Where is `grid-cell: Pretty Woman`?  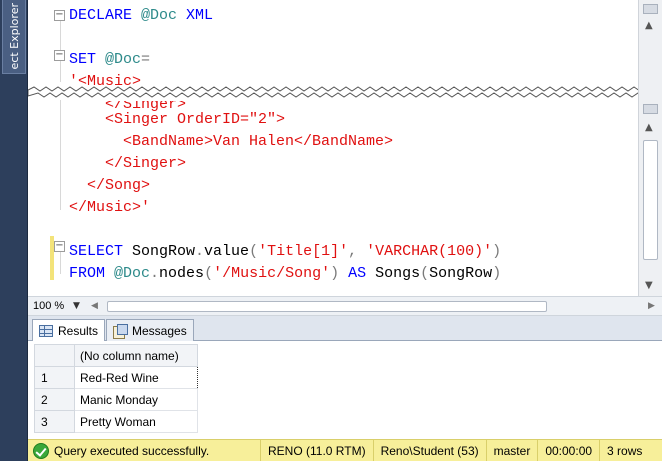
grid-cell: Pretty Woman is located at coordinates (136, 421).